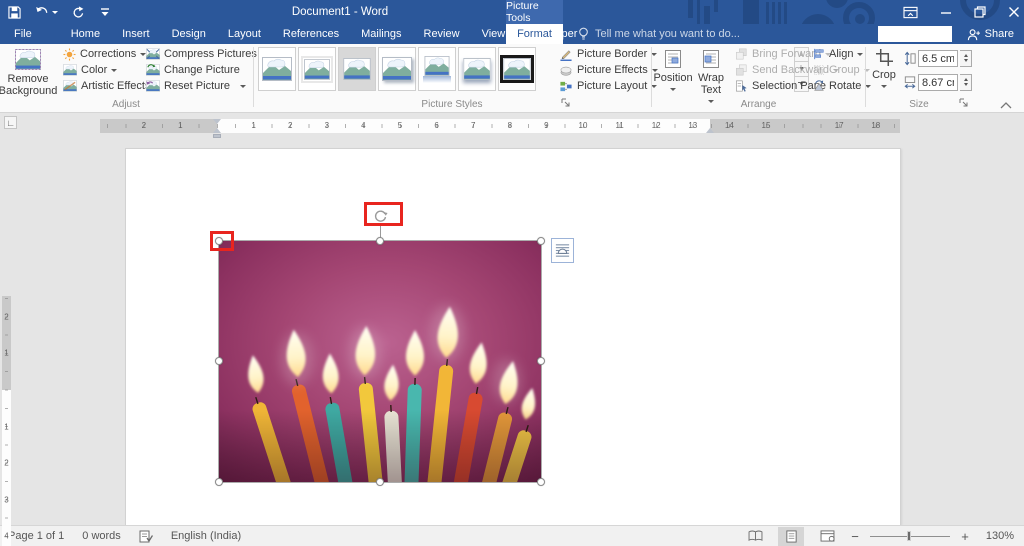 The width and height of the screenshot is (1024, 546). Describe the element at coordinates (380, 241) in the screenshot. I see `resize-handle-top-center` at that location.